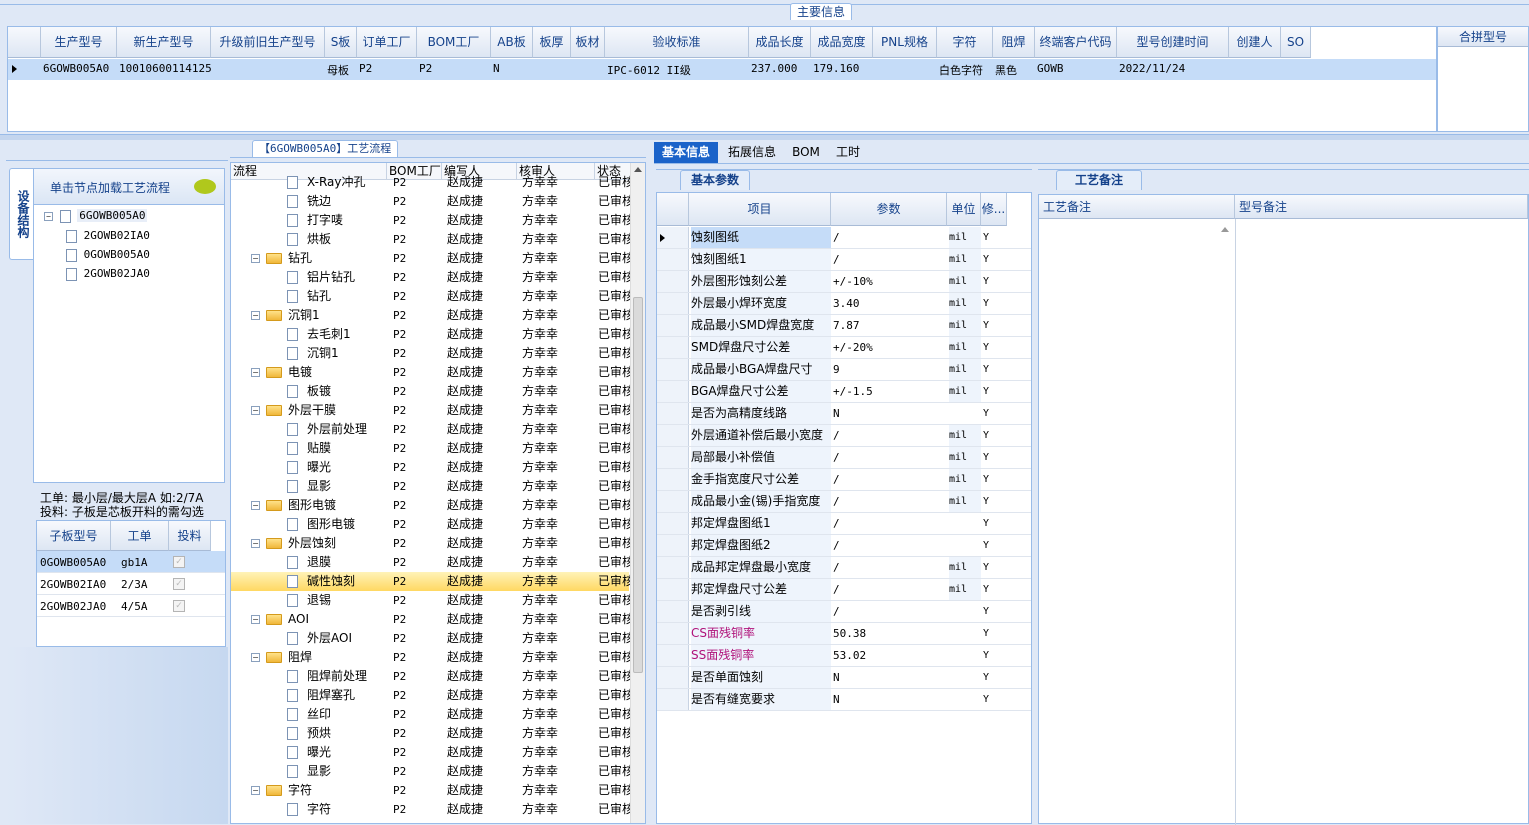 The image size is (1529, 825). I want to click on basic-params-tab: 基本参数, so click(715, 180).